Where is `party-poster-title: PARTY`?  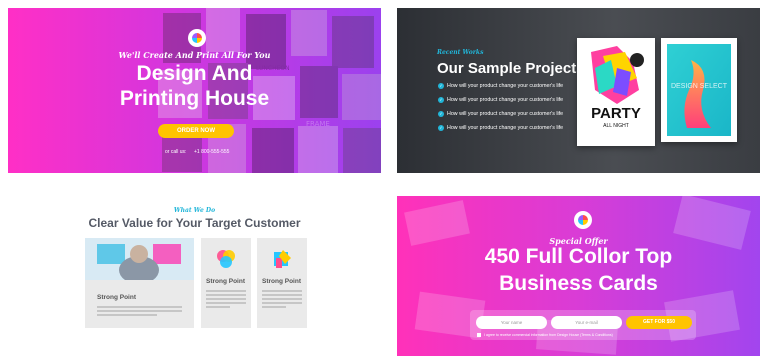
party-poster-title: PARTY is located at coordinates (616, 113).